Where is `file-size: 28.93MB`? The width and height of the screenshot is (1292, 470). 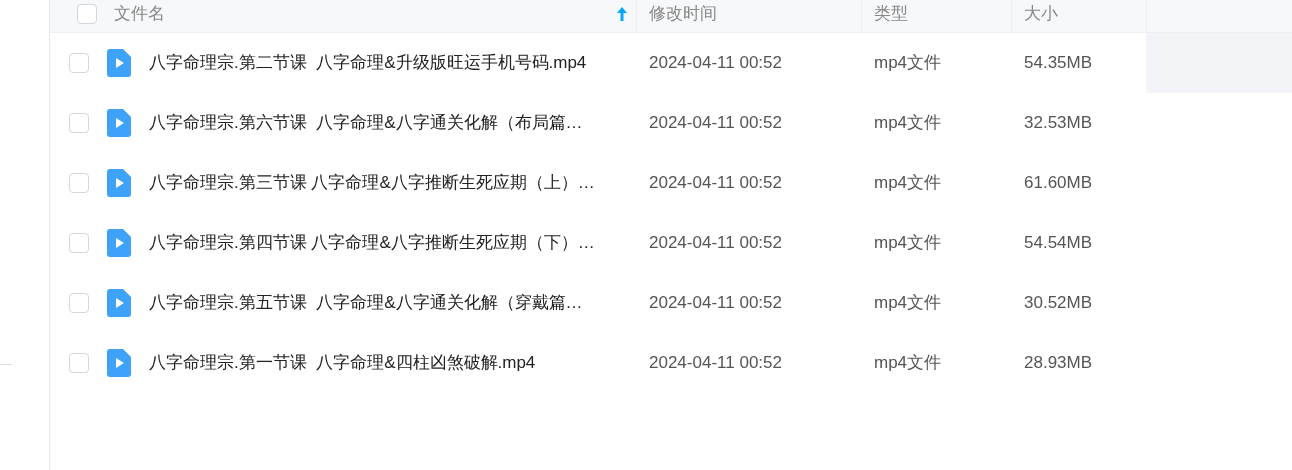 file-size: 28.93MB is located at coordinates (1058, 363).